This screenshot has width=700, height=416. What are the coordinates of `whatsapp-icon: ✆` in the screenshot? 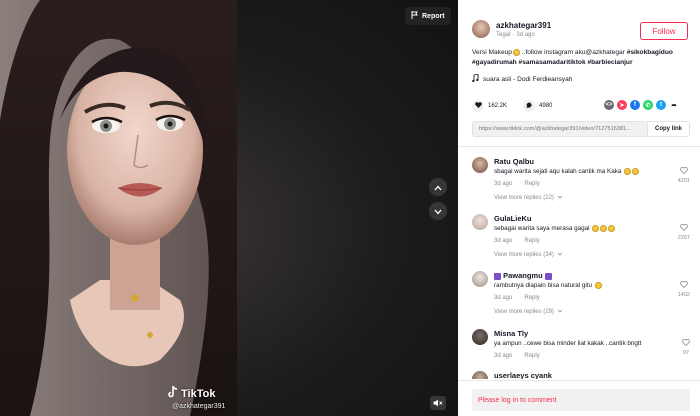 It's located at (648, 105).